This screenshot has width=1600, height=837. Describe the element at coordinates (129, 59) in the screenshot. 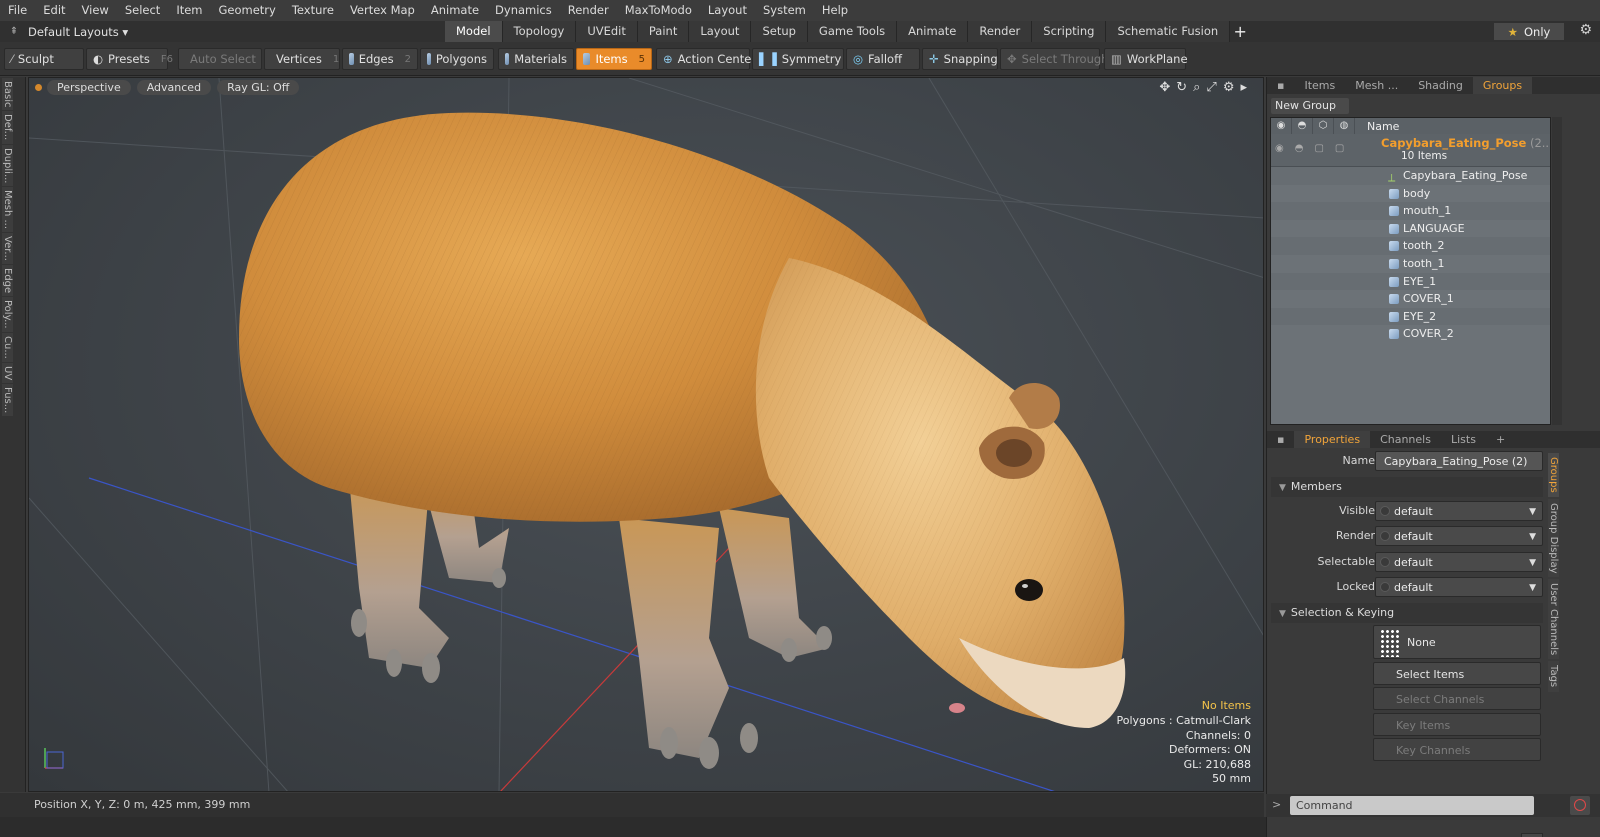

I see `presets-button: ◐ Presets F6` at that location.